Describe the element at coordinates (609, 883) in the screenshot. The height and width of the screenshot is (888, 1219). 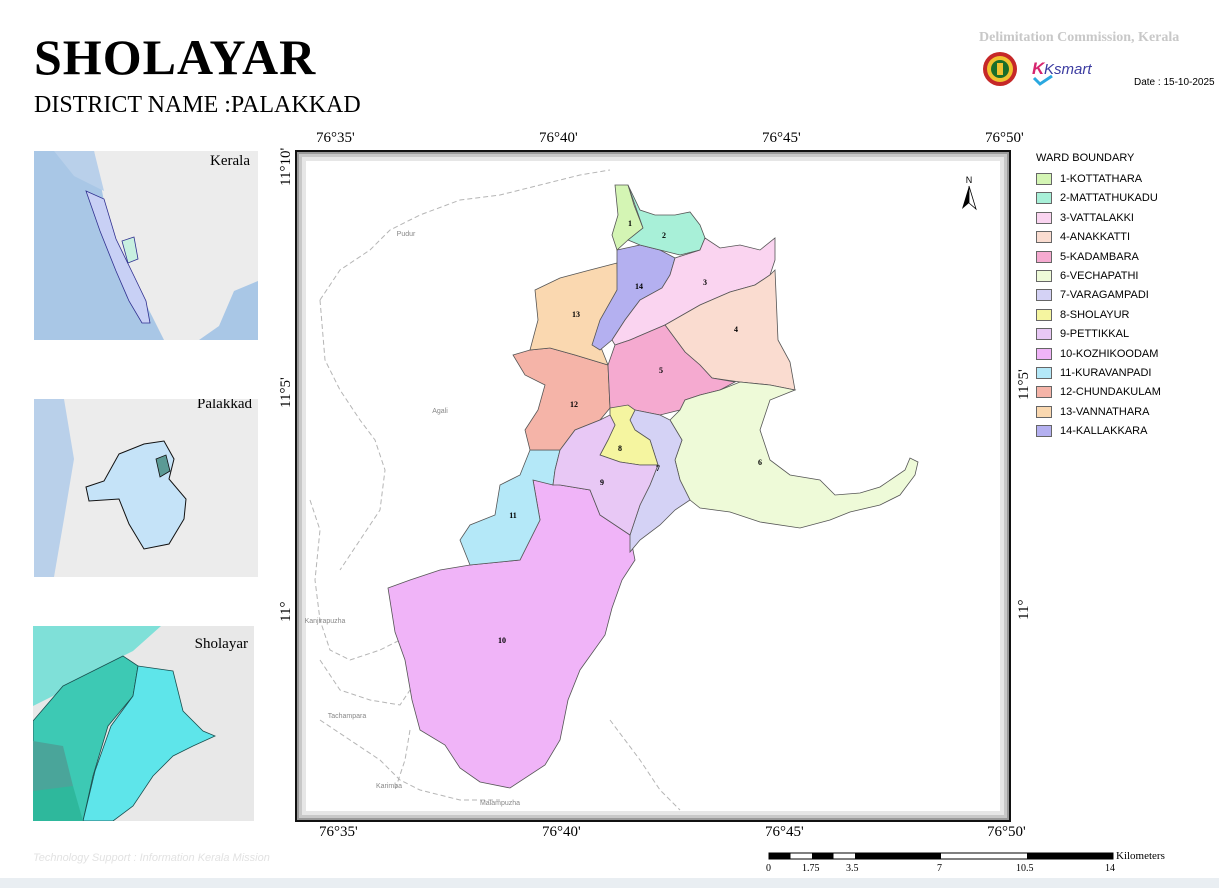
I see `bottom-bar` at that location.